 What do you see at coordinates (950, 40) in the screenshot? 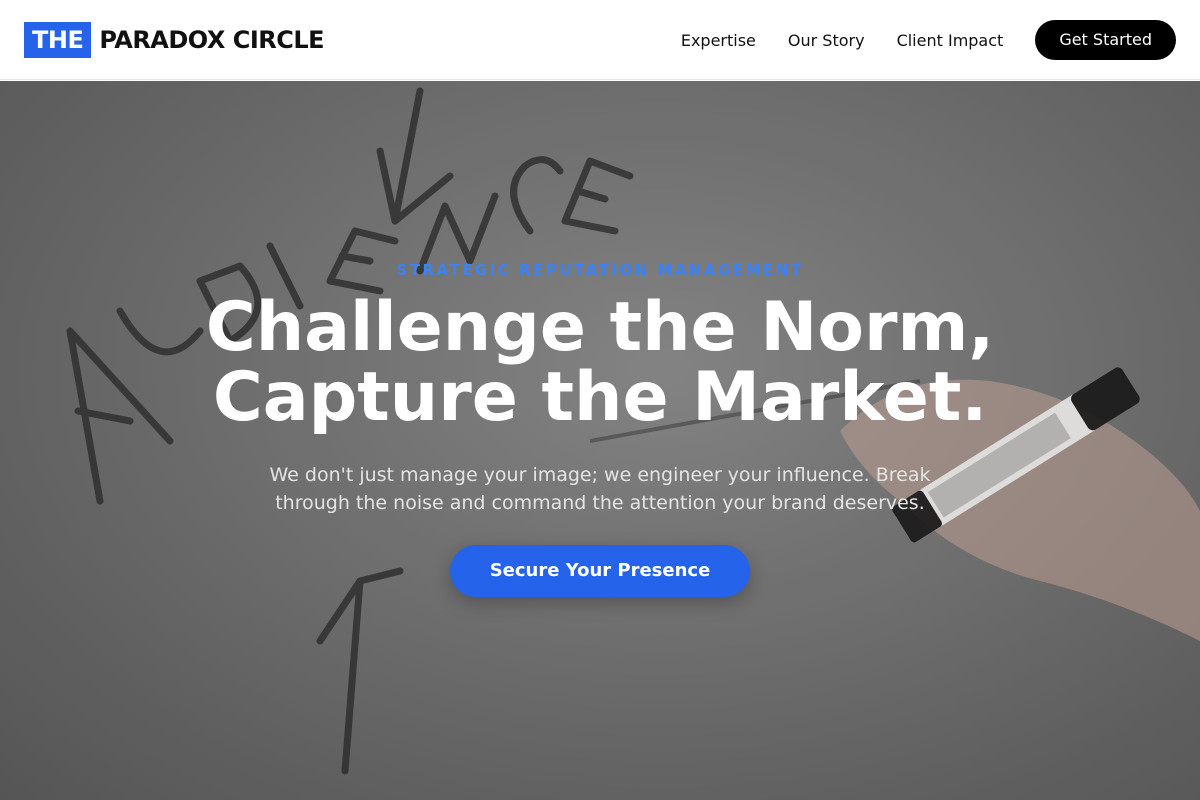
I see `nav-link-client-impact: Client Impact` at bounding box center [950, 40].